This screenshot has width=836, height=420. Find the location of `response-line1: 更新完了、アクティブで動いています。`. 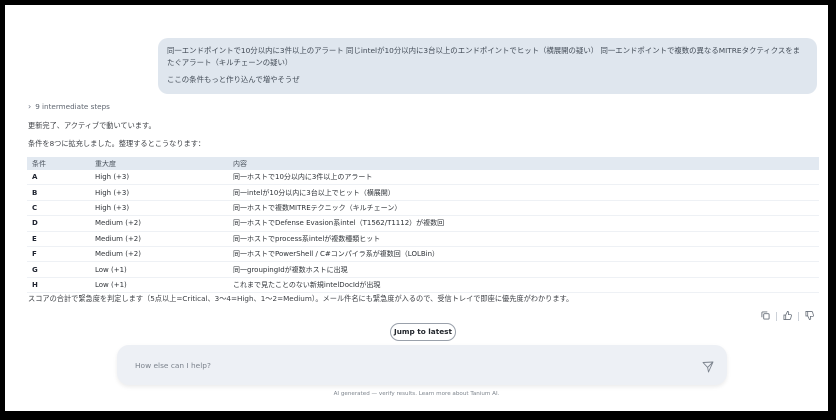

response-line1: 更新完了、アクティブで動いています。 is located at coordinates (92, 125).